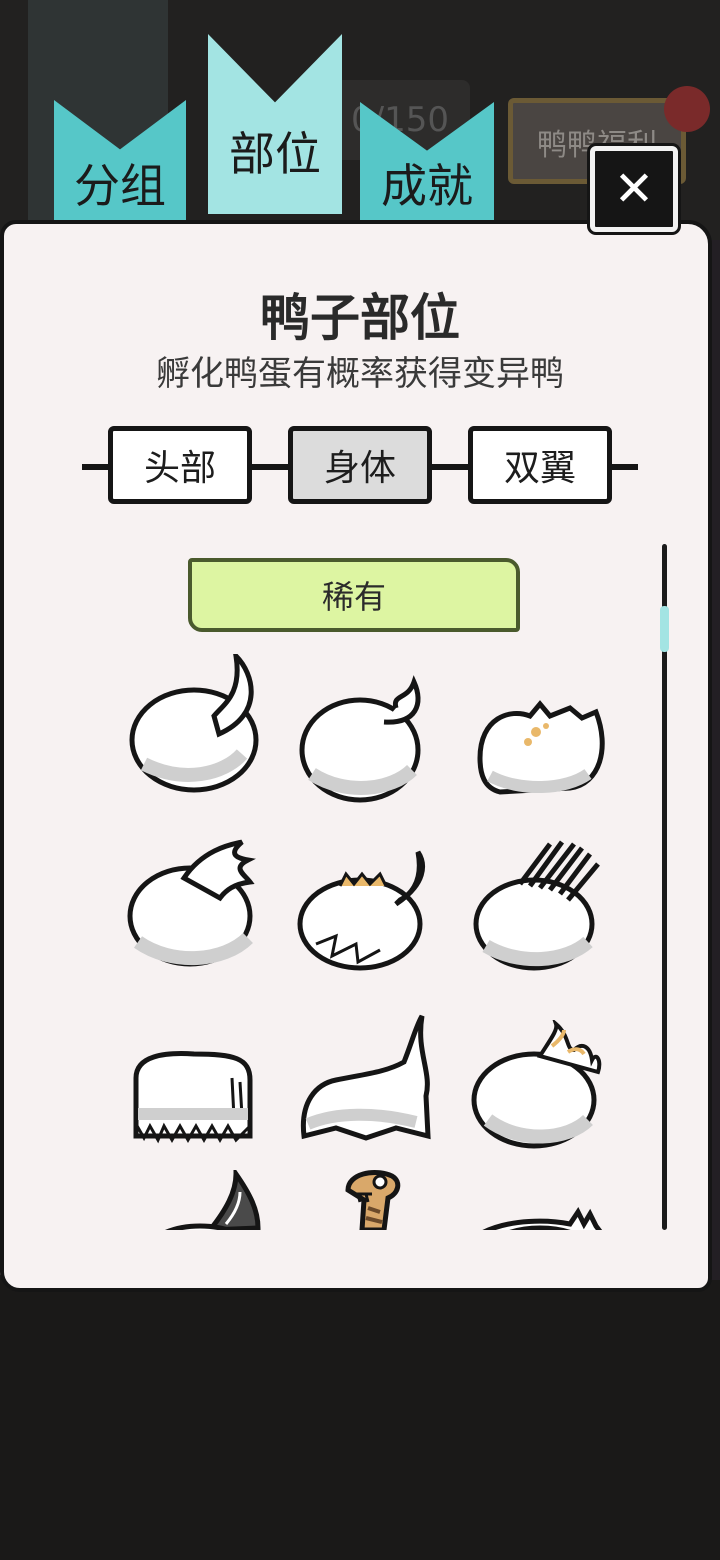 Image resolution: width=720 pixels, height=1560 pixels. What do you see at coordinates (540, 465) in the screenshot?
I see `segment-wings: 双翼` at bounding box center [540, 465].